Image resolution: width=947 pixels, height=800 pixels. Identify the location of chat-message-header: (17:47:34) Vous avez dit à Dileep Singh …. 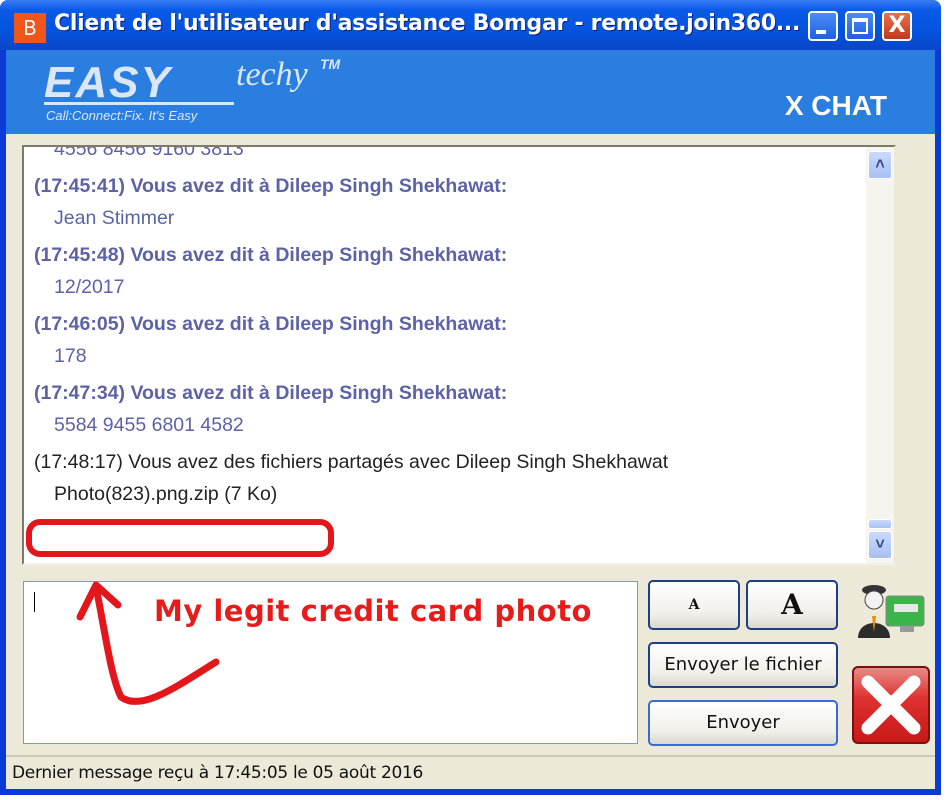
(271, 393).